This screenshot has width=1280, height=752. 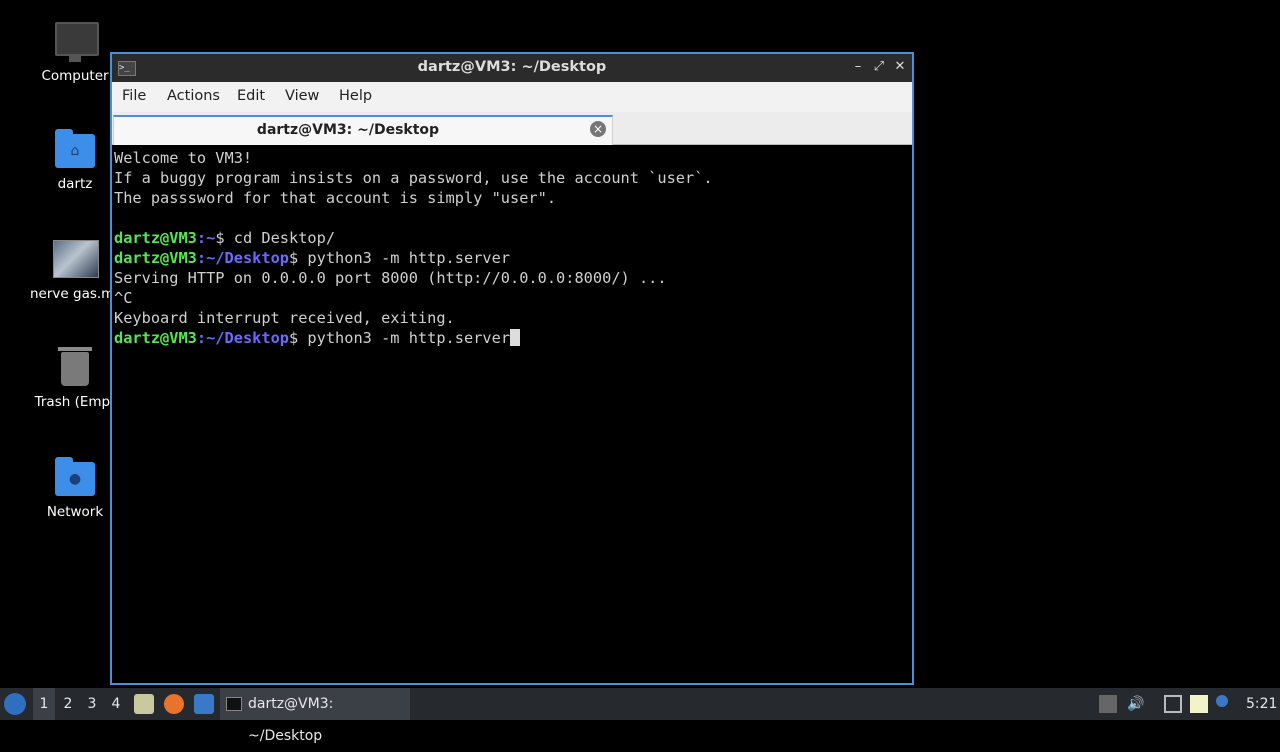 I want to click on menu-help: Help, so click(x=355, y=96).